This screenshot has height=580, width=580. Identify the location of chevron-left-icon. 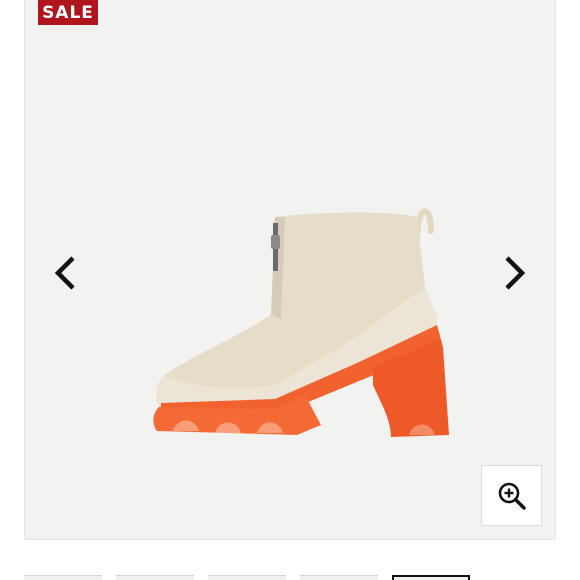
(64, 273).